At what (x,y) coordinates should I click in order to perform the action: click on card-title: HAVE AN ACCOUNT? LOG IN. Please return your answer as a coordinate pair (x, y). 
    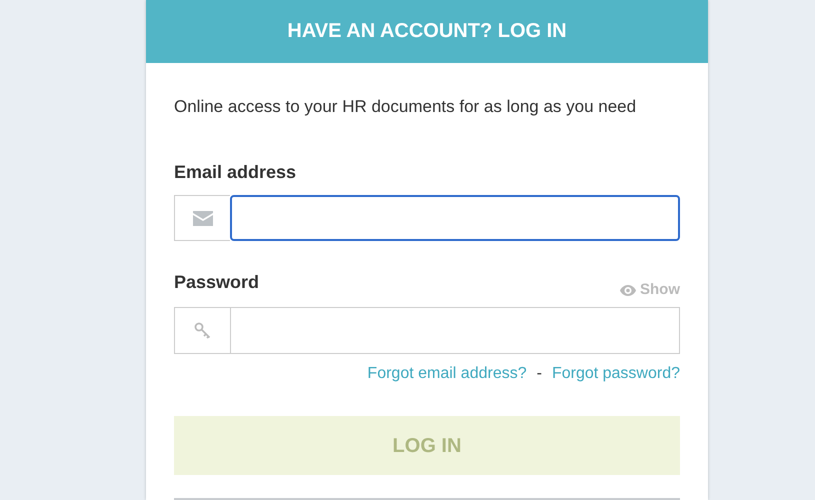
    Looking at the image, I should click on (427, 31).